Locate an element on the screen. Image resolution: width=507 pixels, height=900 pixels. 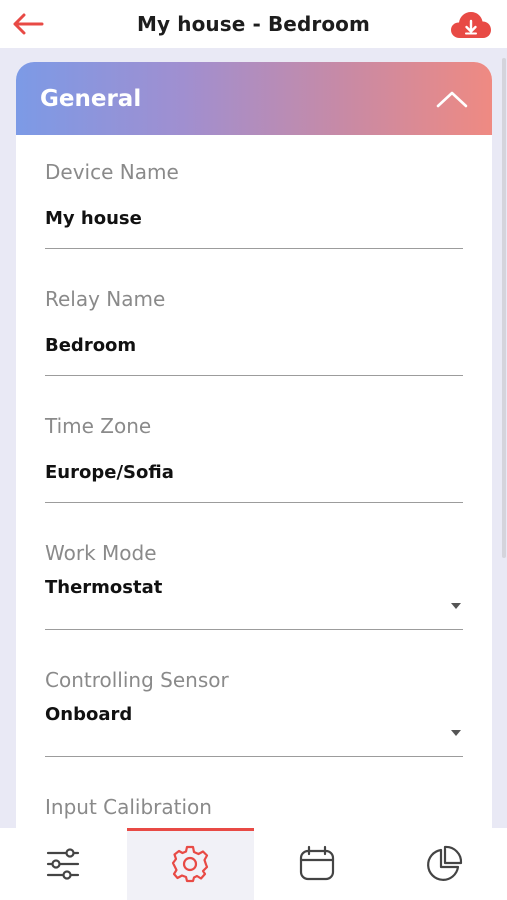
work-mode-dropdown-icon is located at coordinates (456, 606).